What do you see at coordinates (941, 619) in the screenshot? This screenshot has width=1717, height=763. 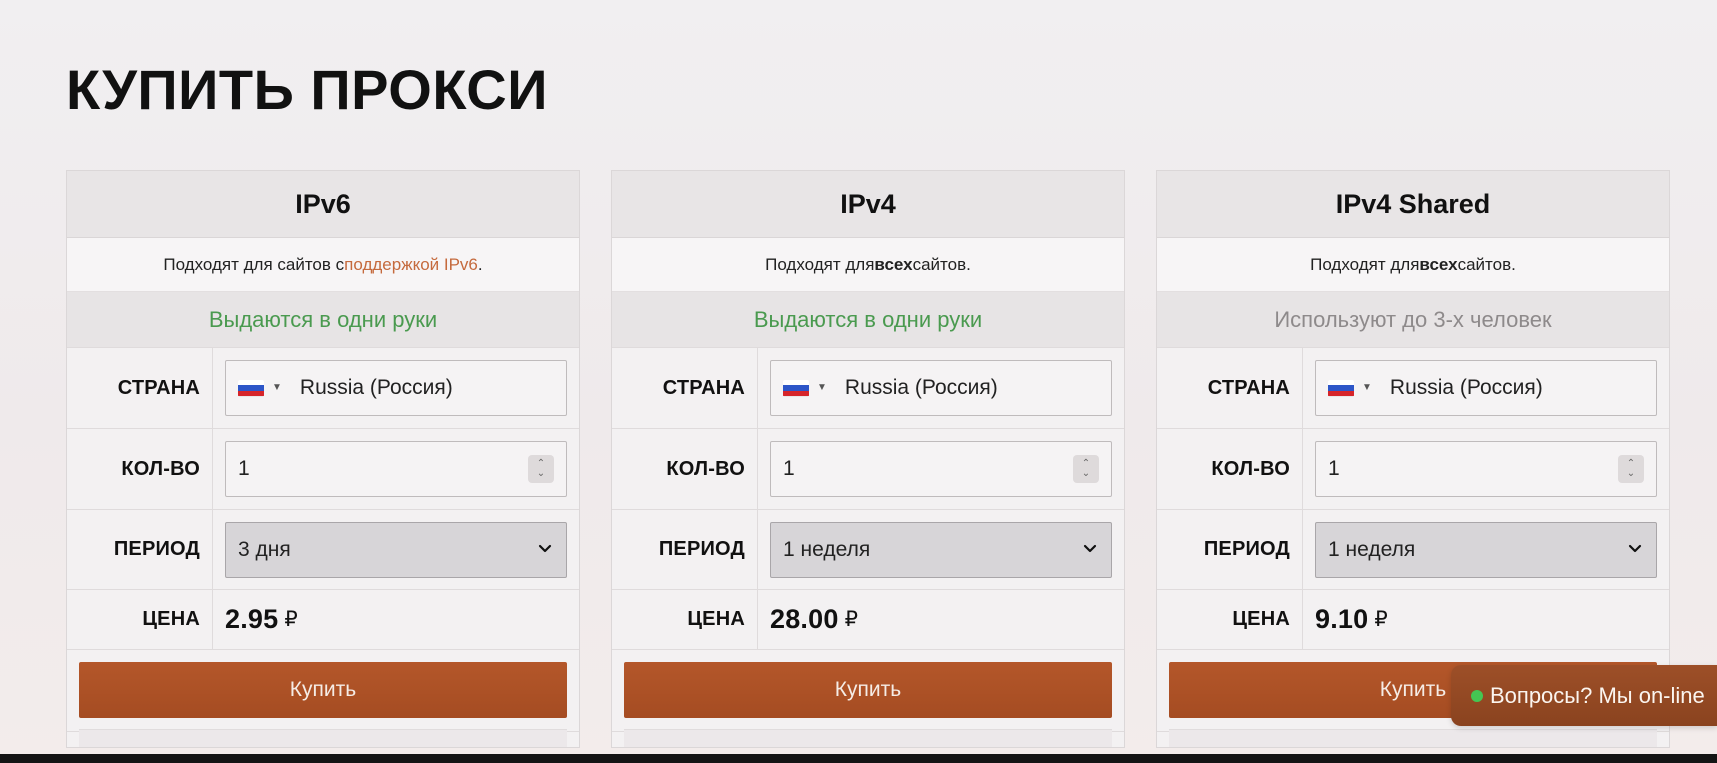 I see `price-value-cell: 28.00 ₽` at bounding box center [941, 619].